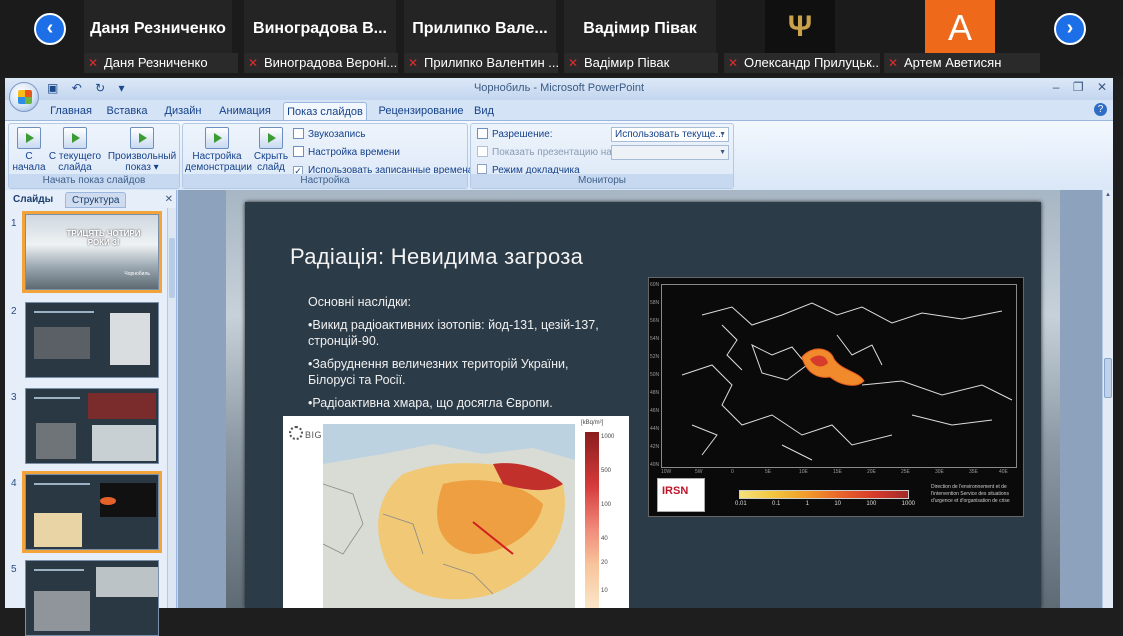 The image size is (1123, 636). I want to click on tab-view: Вид, so click(484, 111).